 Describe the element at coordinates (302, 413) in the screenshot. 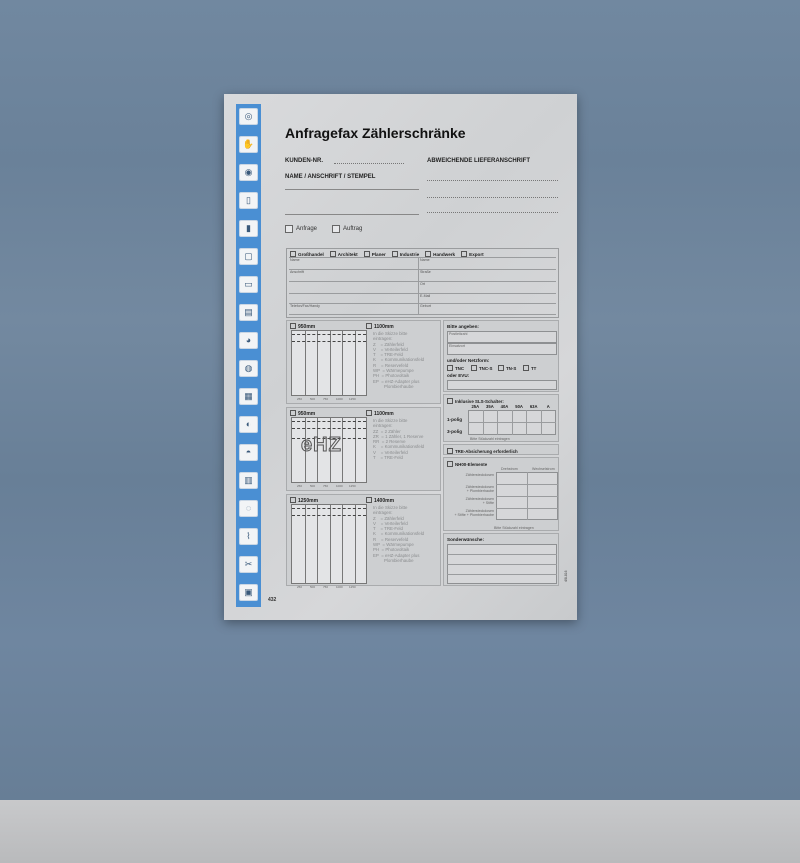

I see `panel-2-option-1: 950mm` at that location.